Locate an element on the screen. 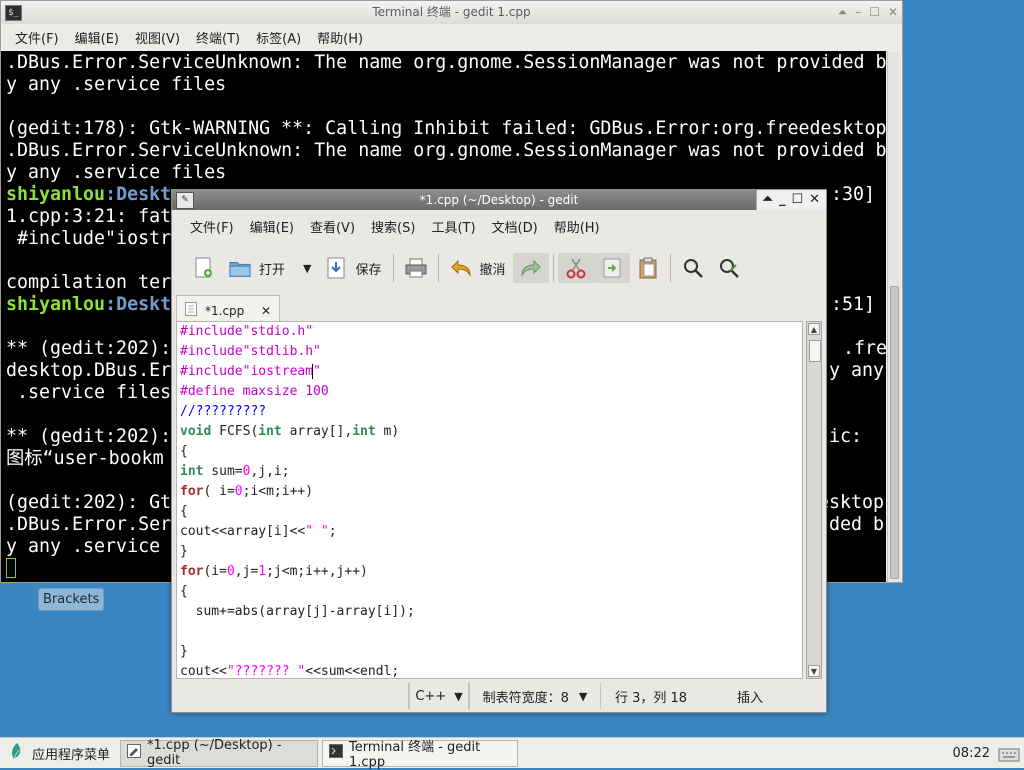 This screenshot has width=1024, height=770. paste-button is located at coordinates (648, 268).